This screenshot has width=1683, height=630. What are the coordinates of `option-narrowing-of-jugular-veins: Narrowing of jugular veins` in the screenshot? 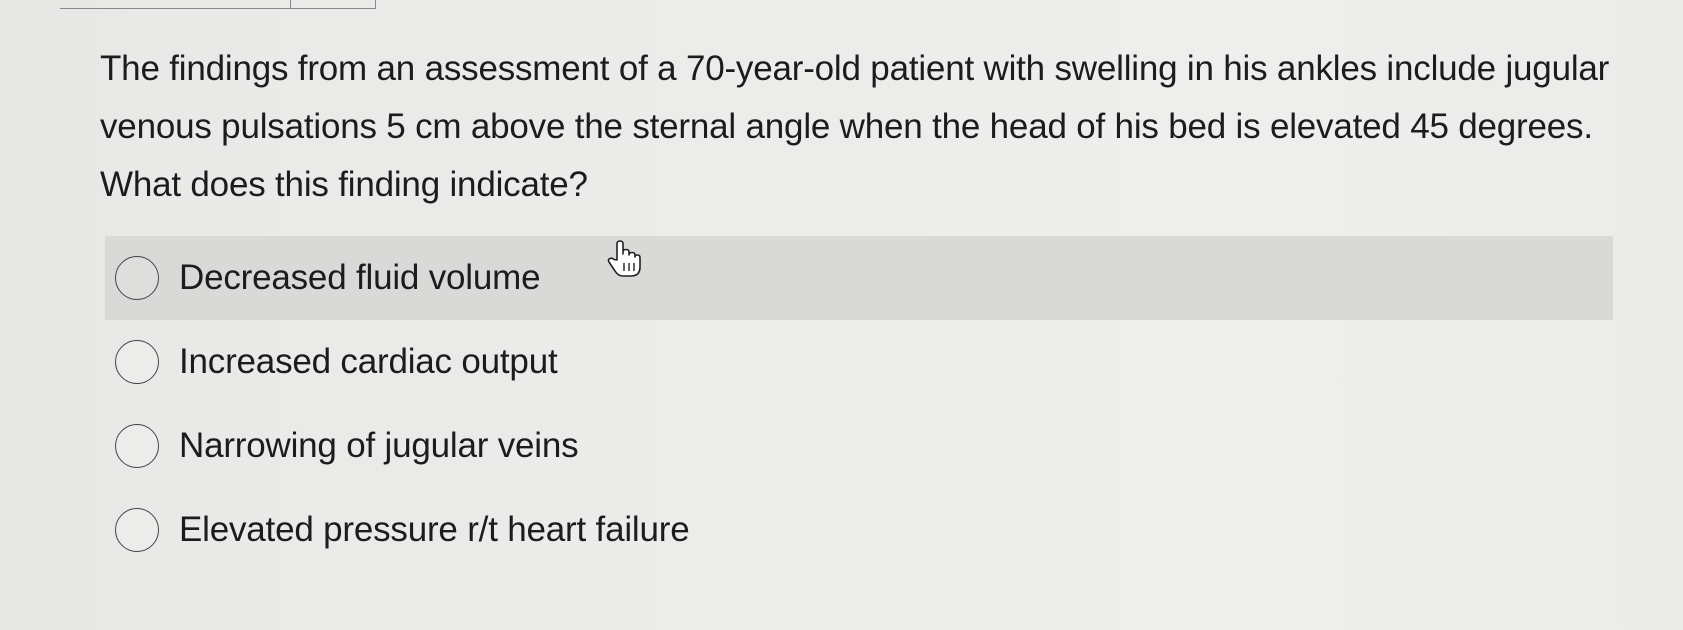 It's located at (859, 446).